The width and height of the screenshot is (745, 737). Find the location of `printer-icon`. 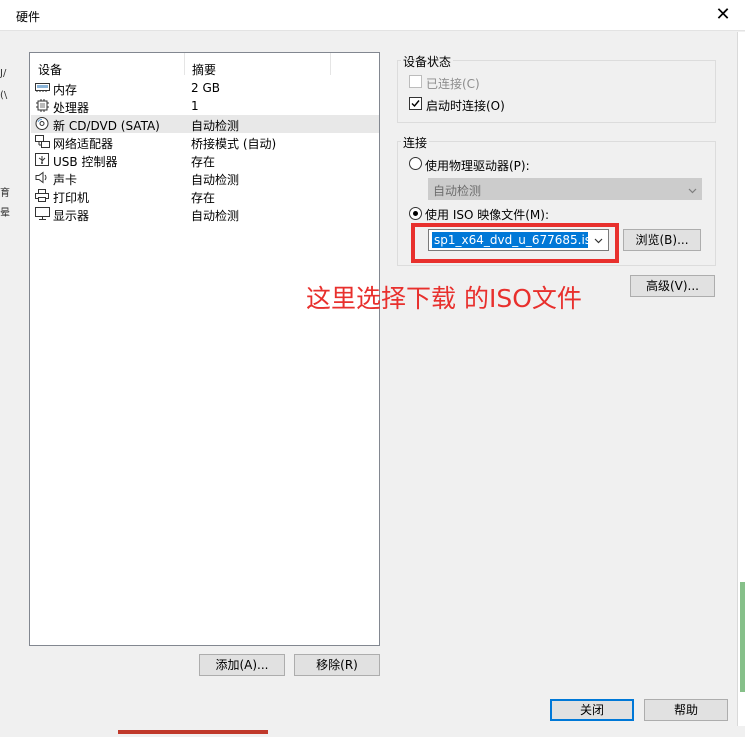

printer-icon is located at coordinates (42, 195).